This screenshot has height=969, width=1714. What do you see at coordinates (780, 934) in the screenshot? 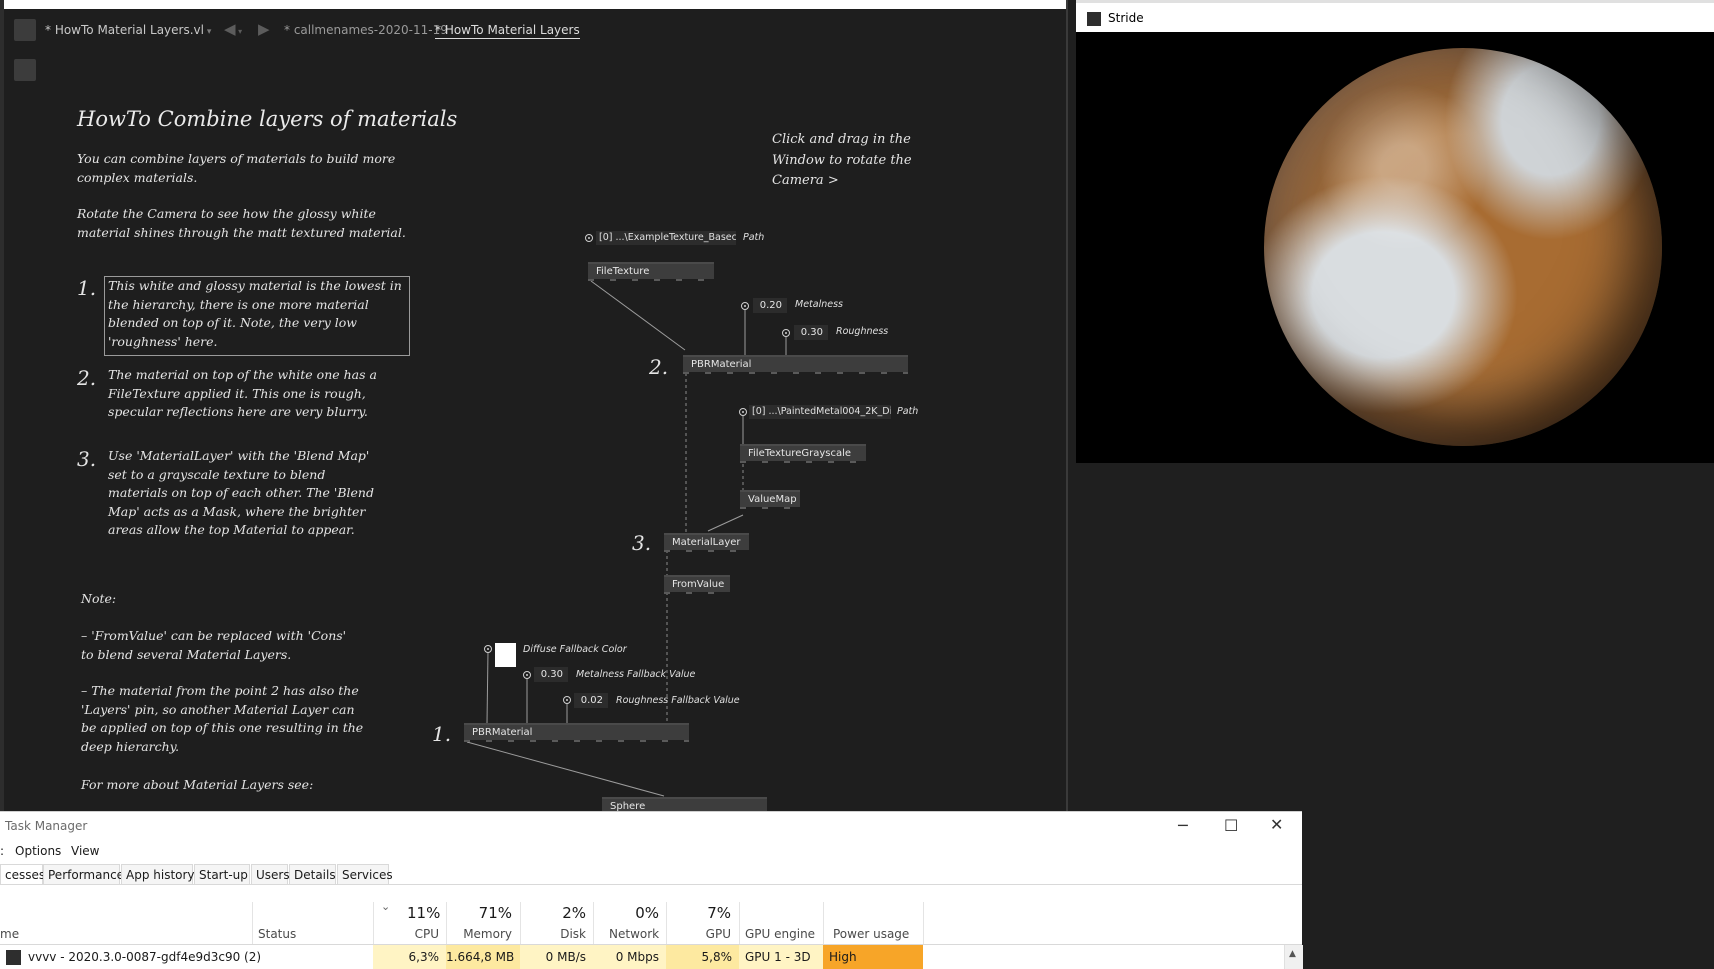
I see `col-gpu-engine: GPU engine` at bounding box center [780, 934].